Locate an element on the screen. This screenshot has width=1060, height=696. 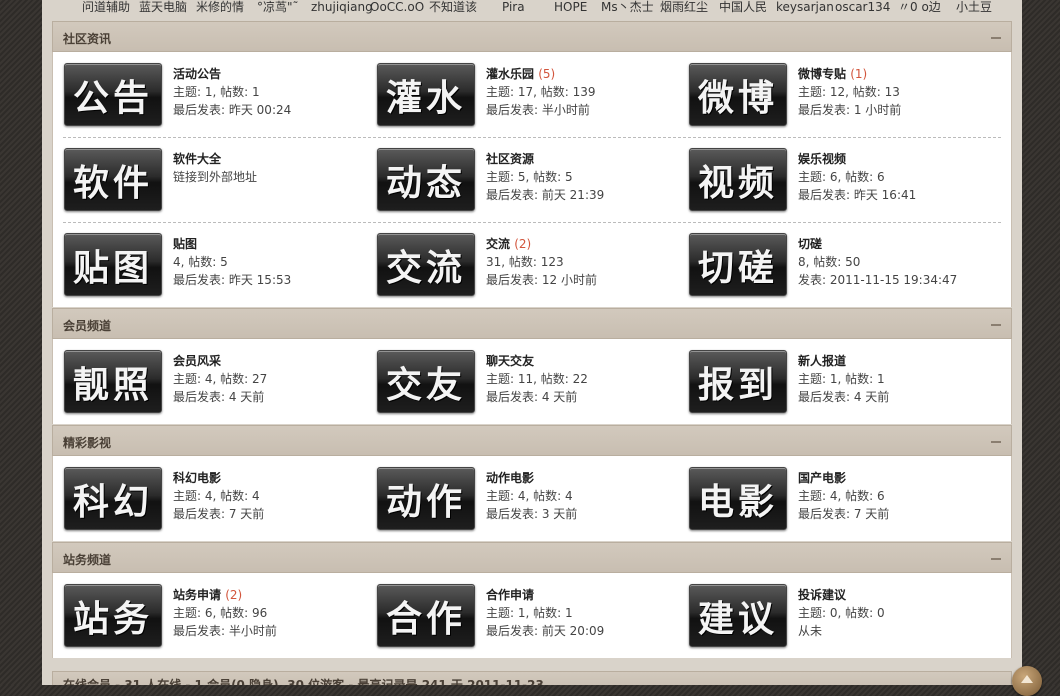
new-posts-count: (2) is located at coordinates (523, 244).